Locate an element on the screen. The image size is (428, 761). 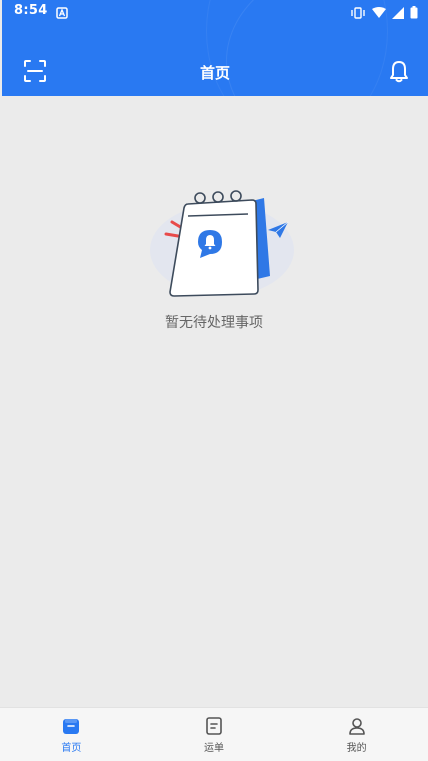
waybill-icon is located at coordinates (214, 726).